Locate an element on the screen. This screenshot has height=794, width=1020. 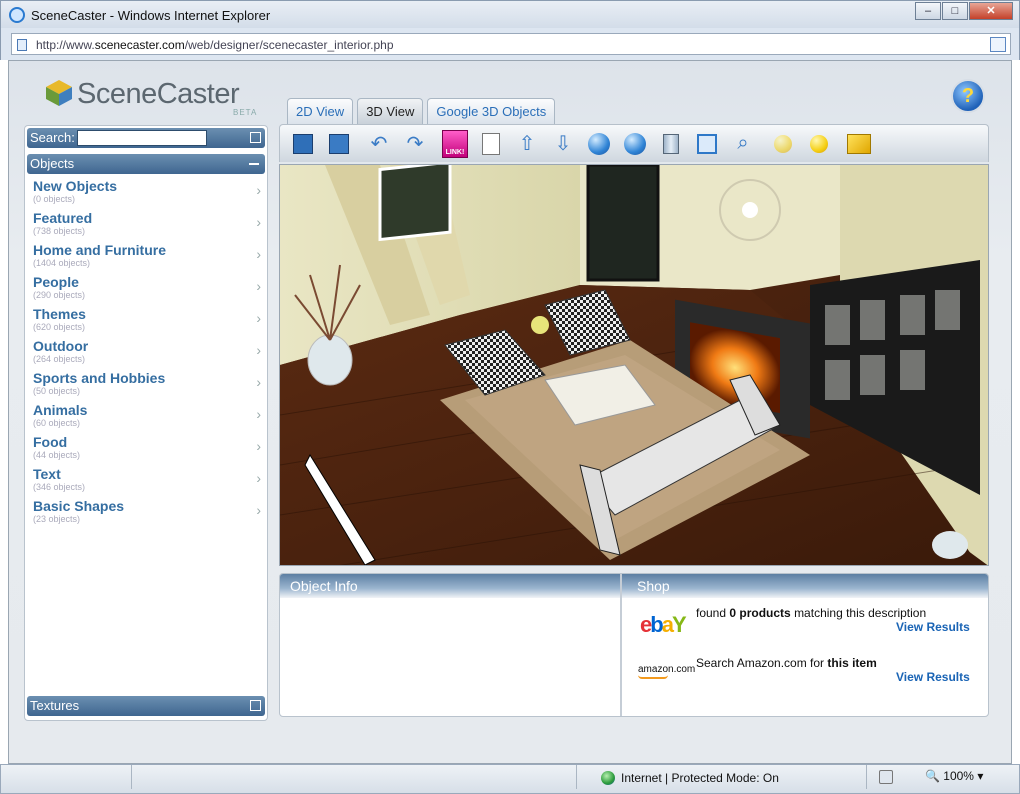
category-themes: Themes (620 objects) › is located at coordinates (147, 322).